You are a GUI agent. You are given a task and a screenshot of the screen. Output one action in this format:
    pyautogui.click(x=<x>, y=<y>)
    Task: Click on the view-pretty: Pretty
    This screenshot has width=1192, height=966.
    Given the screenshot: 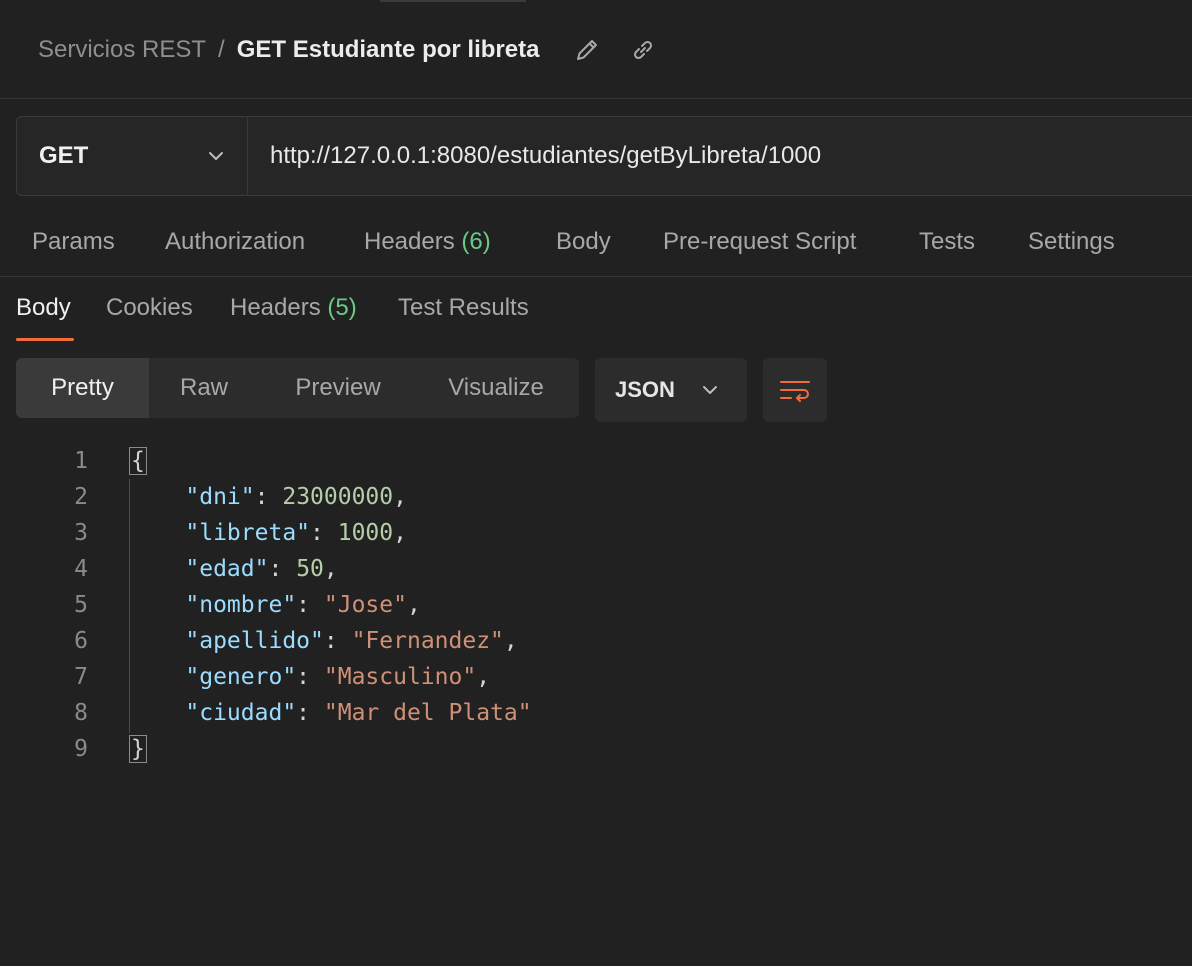 What is the action you would take?
    pyautogui.click(x=82, y=388)
    